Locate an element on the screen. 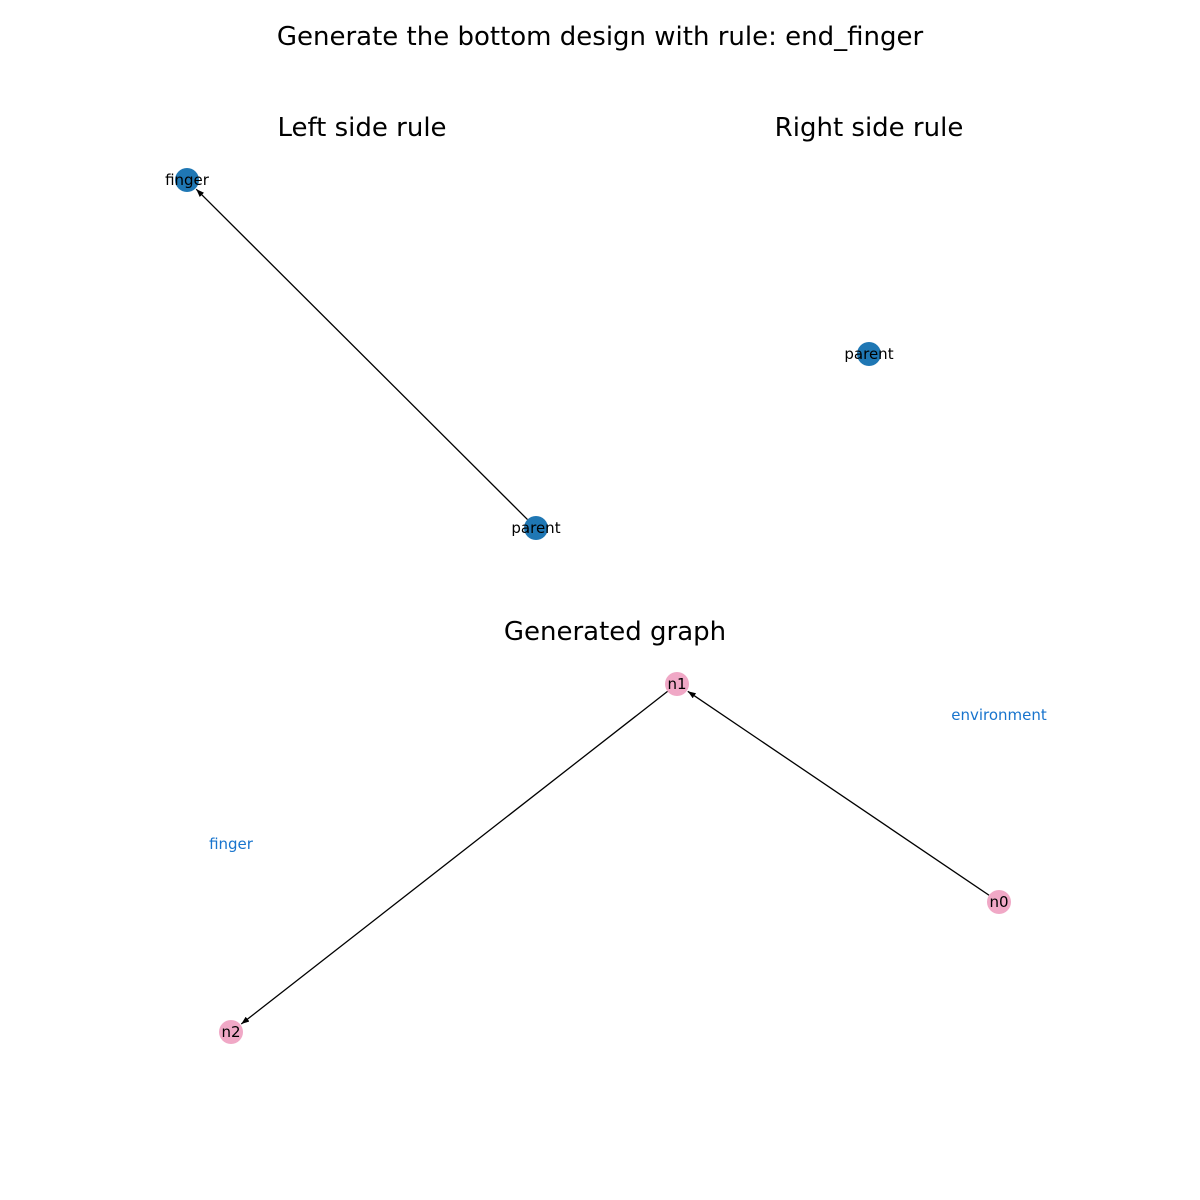  node-label-n0: n0 is located at coordinates (998, 902).